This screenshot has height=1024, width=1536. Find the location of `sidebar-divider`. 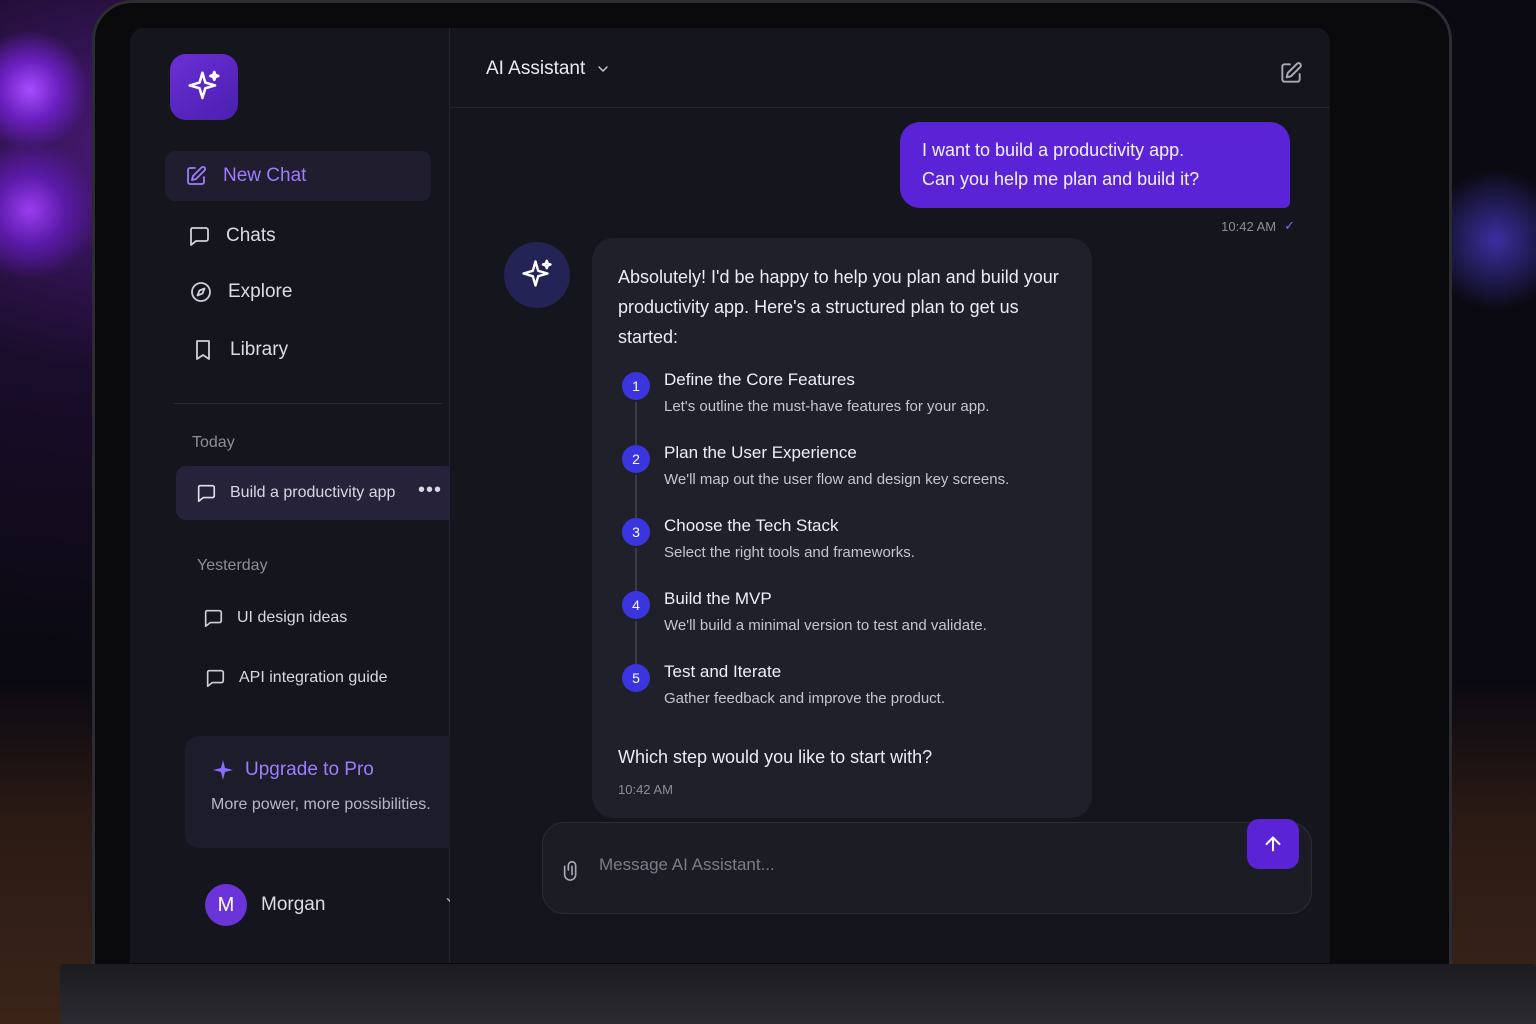

sidebar-divider is located at coordinates (308, 403).